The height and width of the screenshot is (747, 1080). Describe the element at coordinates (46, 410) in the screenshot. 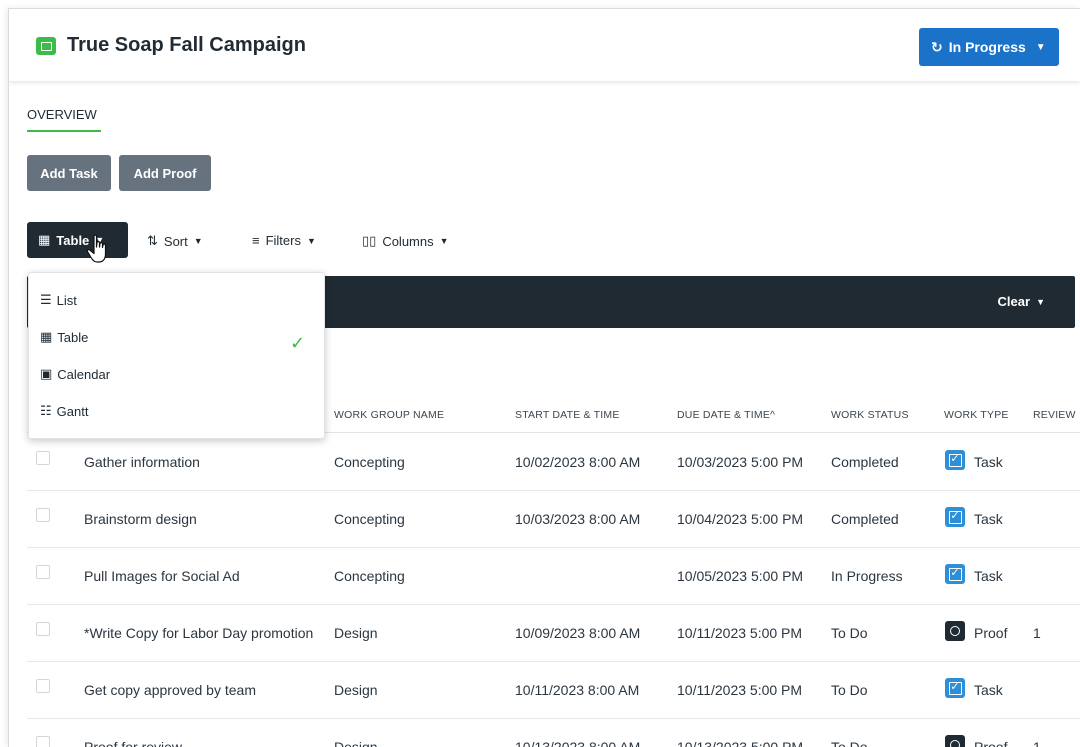

I see `gantt-icon: ☷` at that location.